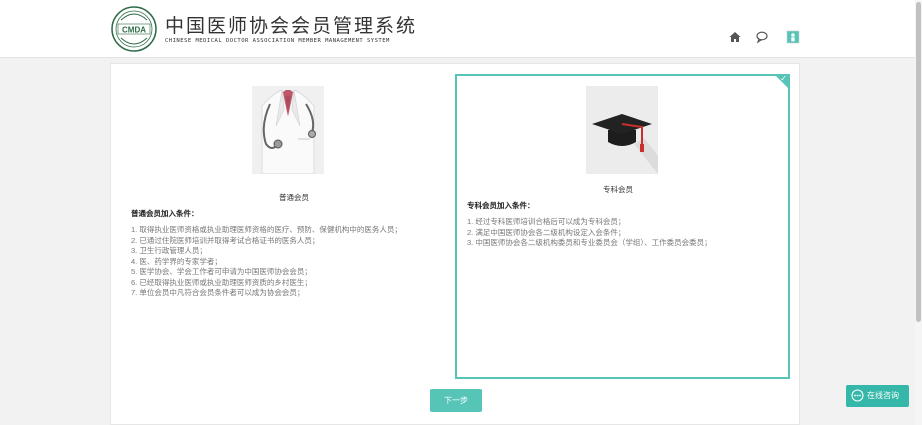 The width and height of the screenshot is (922, 425). Describe the element at coordinates (589, 242) in the screenshot. I see `list-item: 3. 中国医师协会各二级机构委员和专业委员会（学组）、工作委员会委员；` at that location.